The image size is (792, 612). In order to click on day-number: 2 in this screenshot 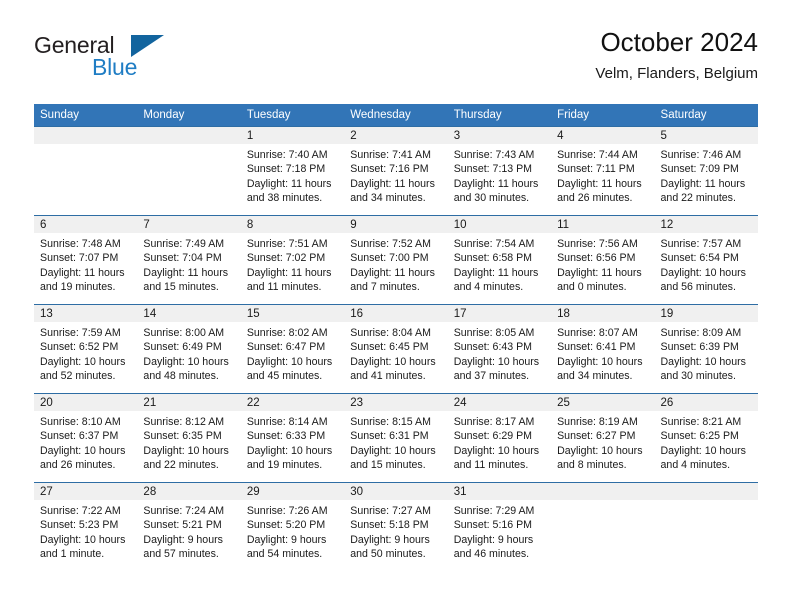, I will do `click(396, 135)`.